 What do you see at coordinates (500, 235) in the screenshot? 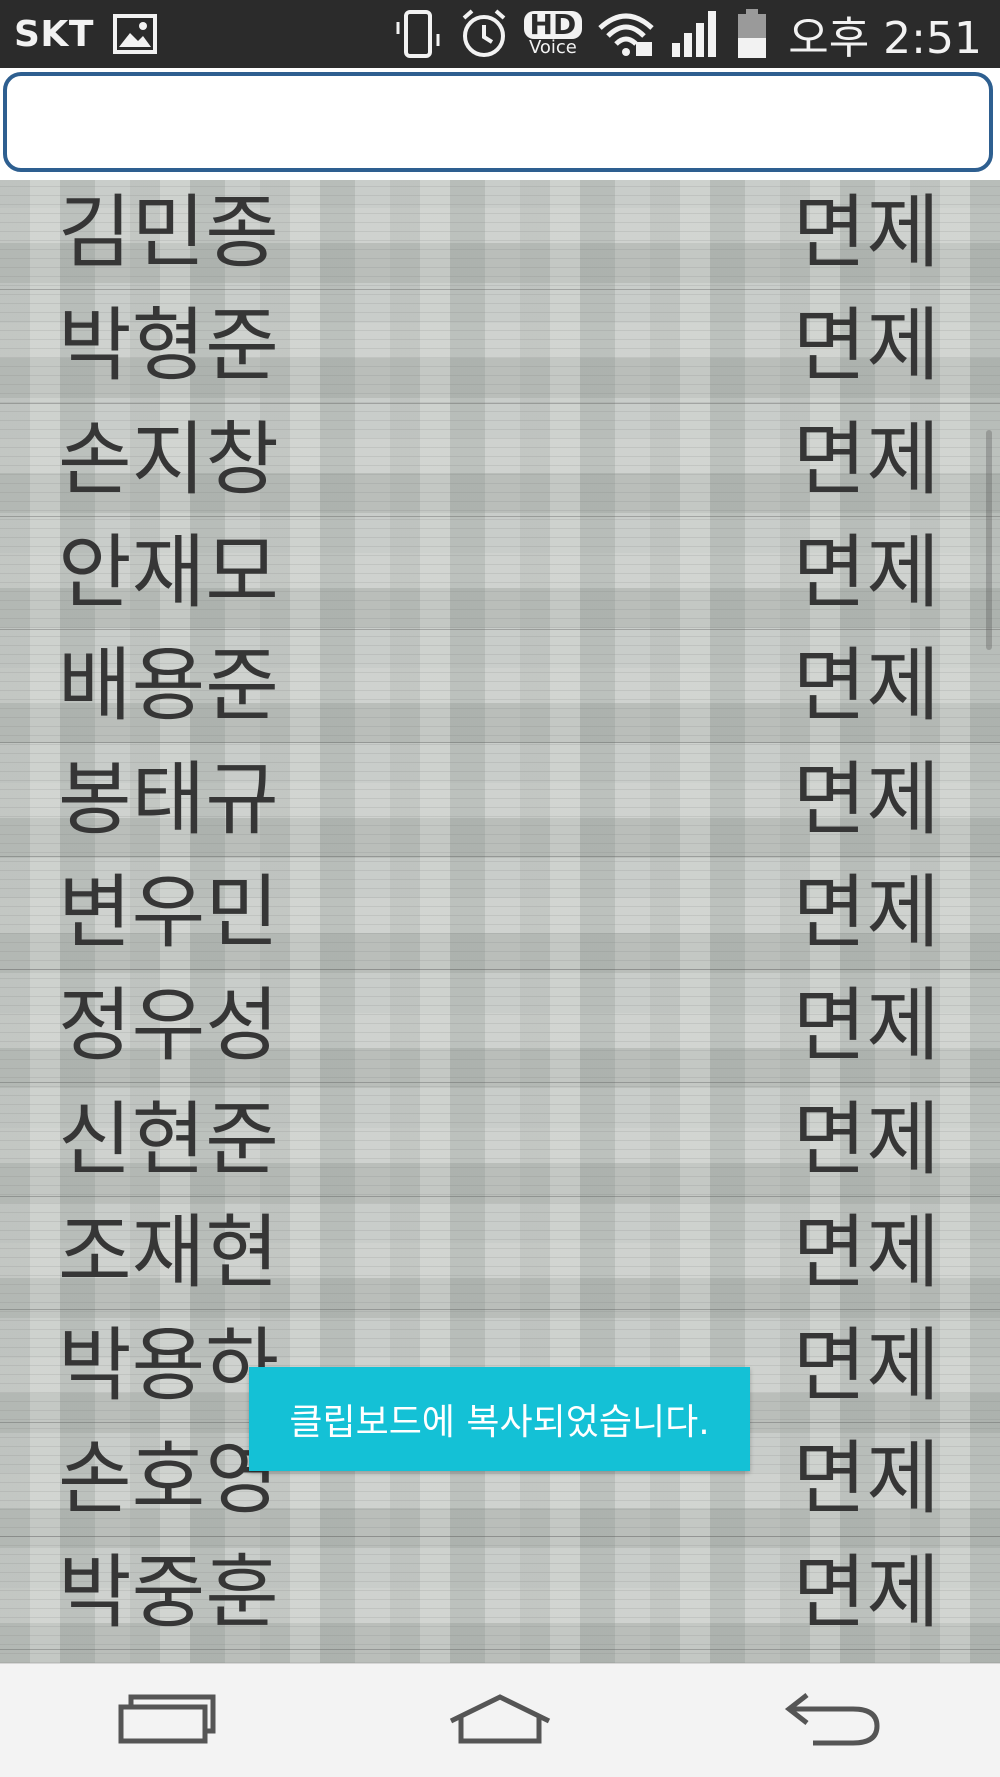
I see `list-item: 김민종 면제` at bounding box center [500, 235].